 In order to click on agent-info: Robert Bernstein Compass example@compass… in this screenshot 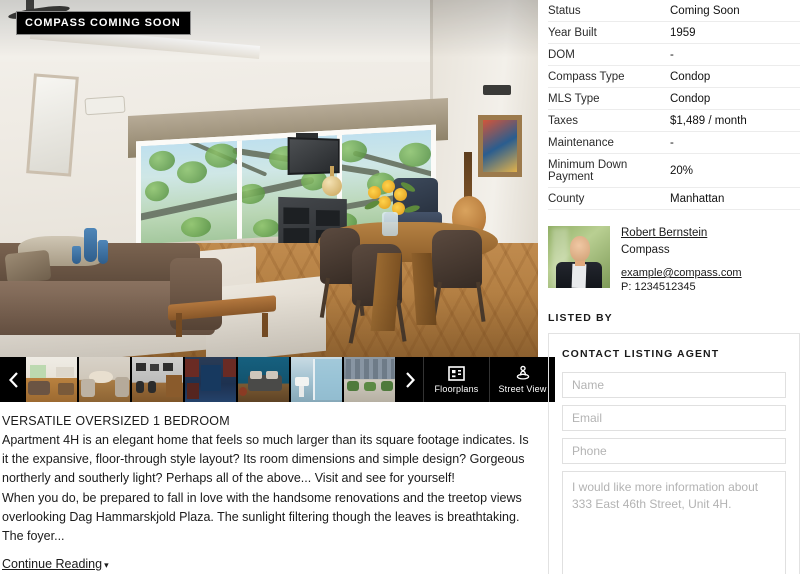, I will do `click(681, 259)`.